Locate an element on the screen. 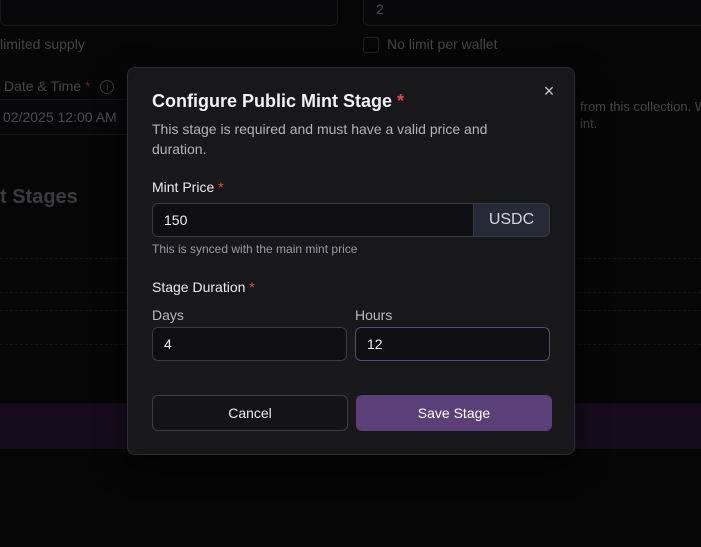  save-stage-button: Save Stage is located at coordinates (454, 413).